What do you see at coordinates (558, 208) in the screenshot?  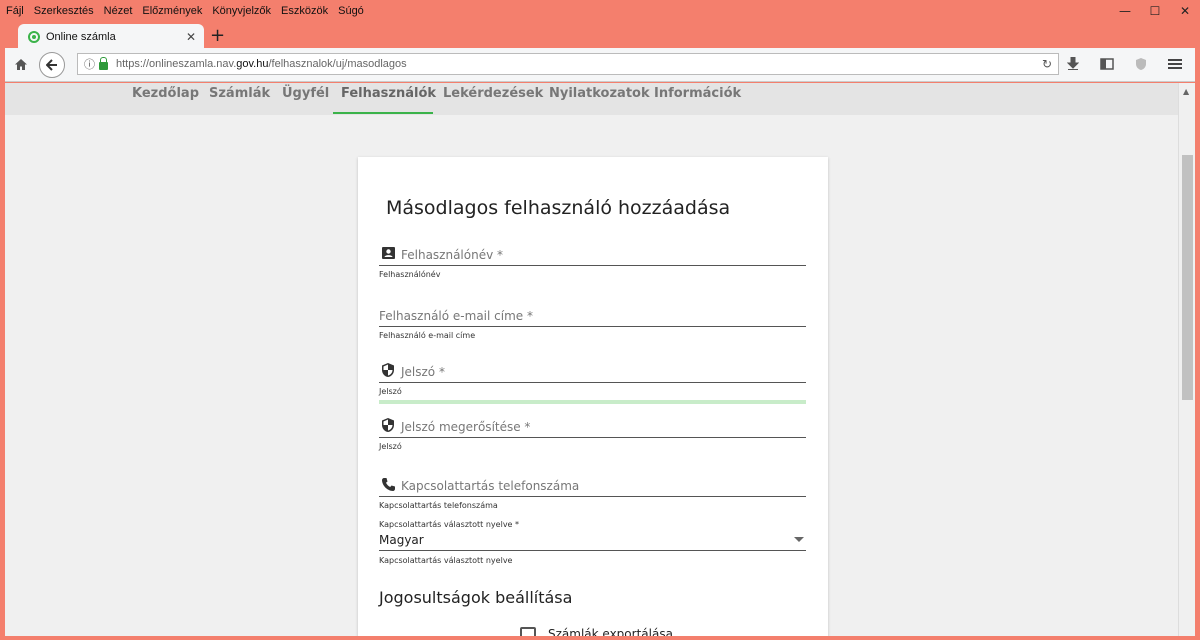 I see `form-title: Másodlagos felhasználó hozzáadása` at bounding box center [558, 208].